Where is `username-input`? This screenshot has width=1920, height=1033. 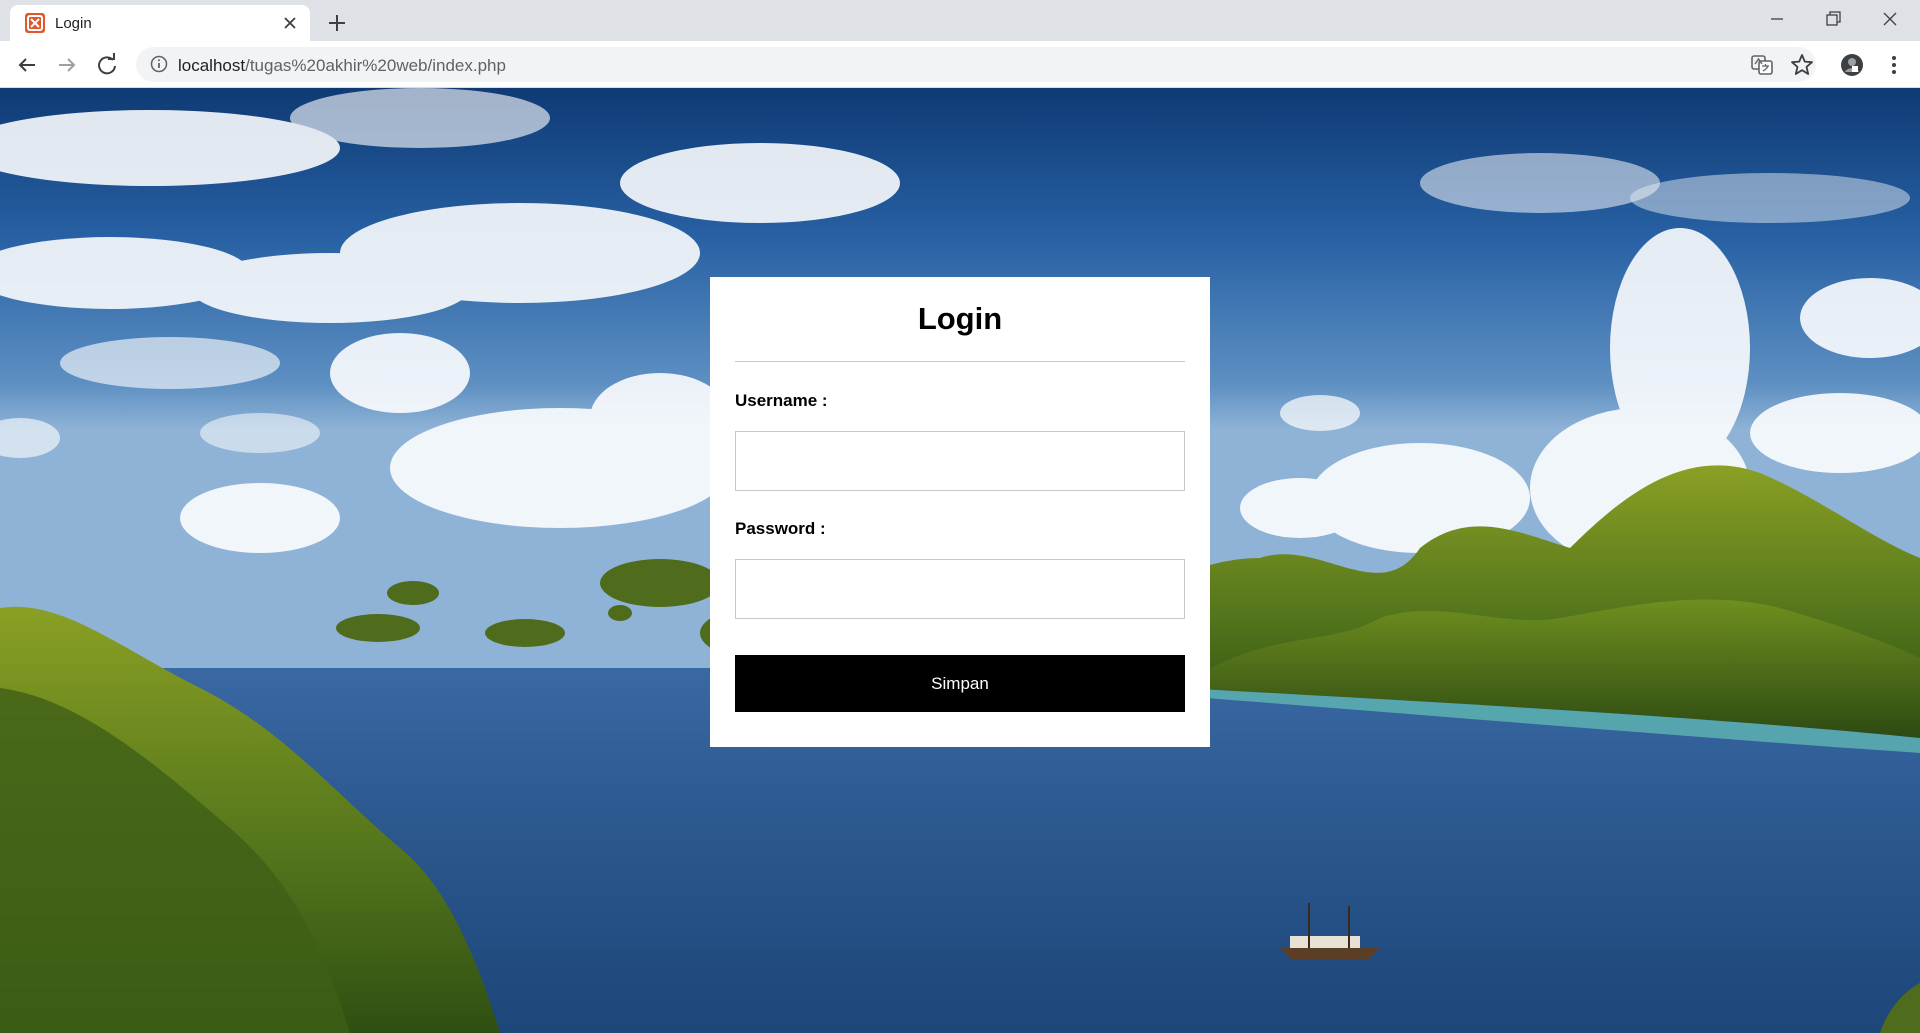
username-input is located at coordinates (960, 461).